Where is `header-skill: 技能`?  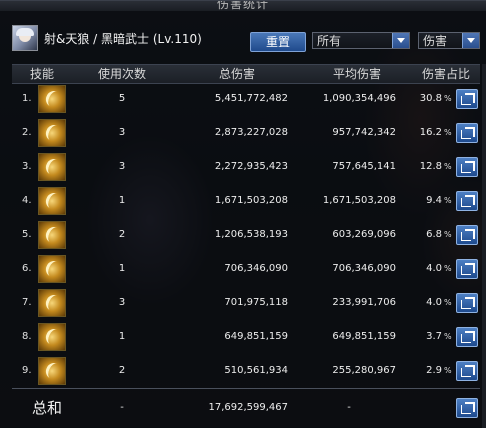
header-skill: 技能 is located at coordinates (42, 74).